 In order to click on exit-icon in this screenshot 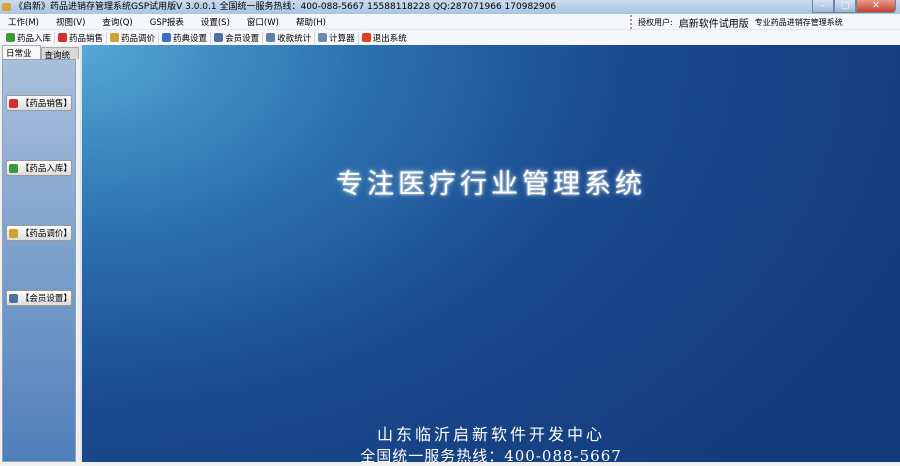, I will do `click(366, 37)`.